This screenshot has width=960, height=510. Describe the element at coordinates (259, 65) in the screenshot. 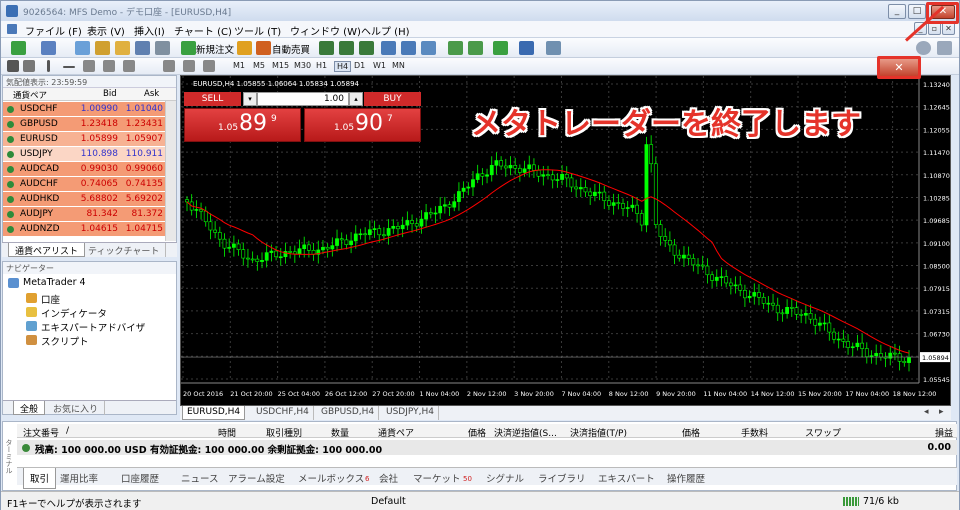

I see `tf-m5: M5` at that location.